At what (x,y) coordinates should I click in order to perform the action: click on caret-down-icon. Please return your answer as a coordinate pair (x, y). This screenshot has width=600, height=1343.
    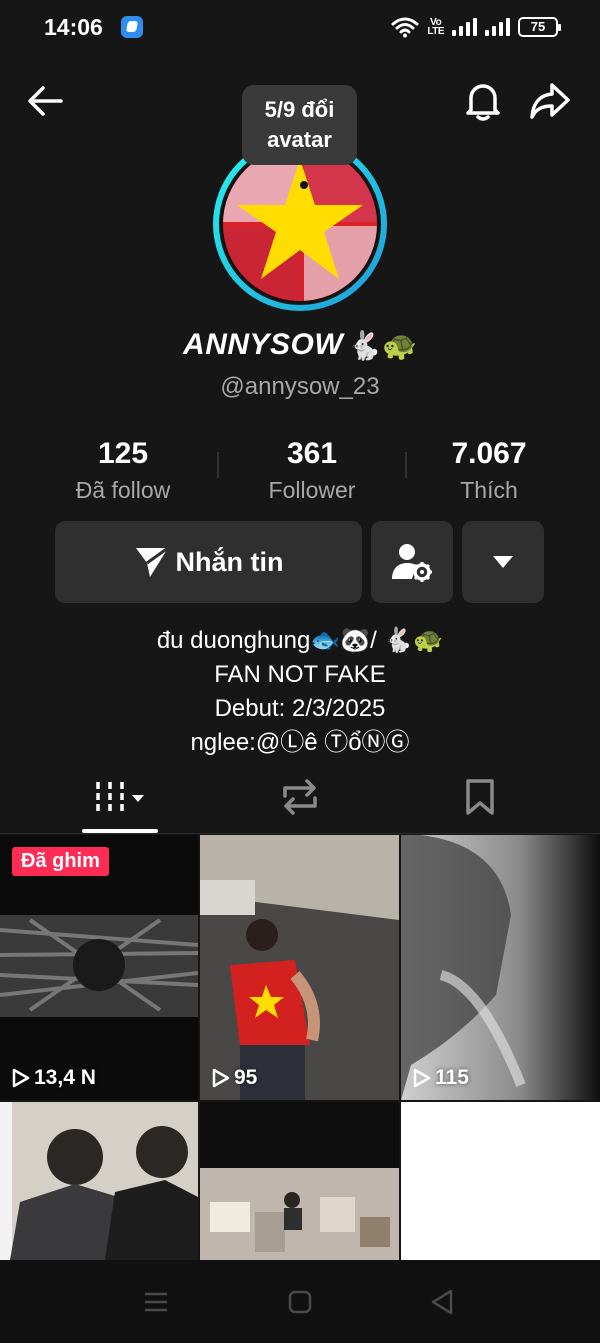
    Looking at the image, I should click on (503, 562).